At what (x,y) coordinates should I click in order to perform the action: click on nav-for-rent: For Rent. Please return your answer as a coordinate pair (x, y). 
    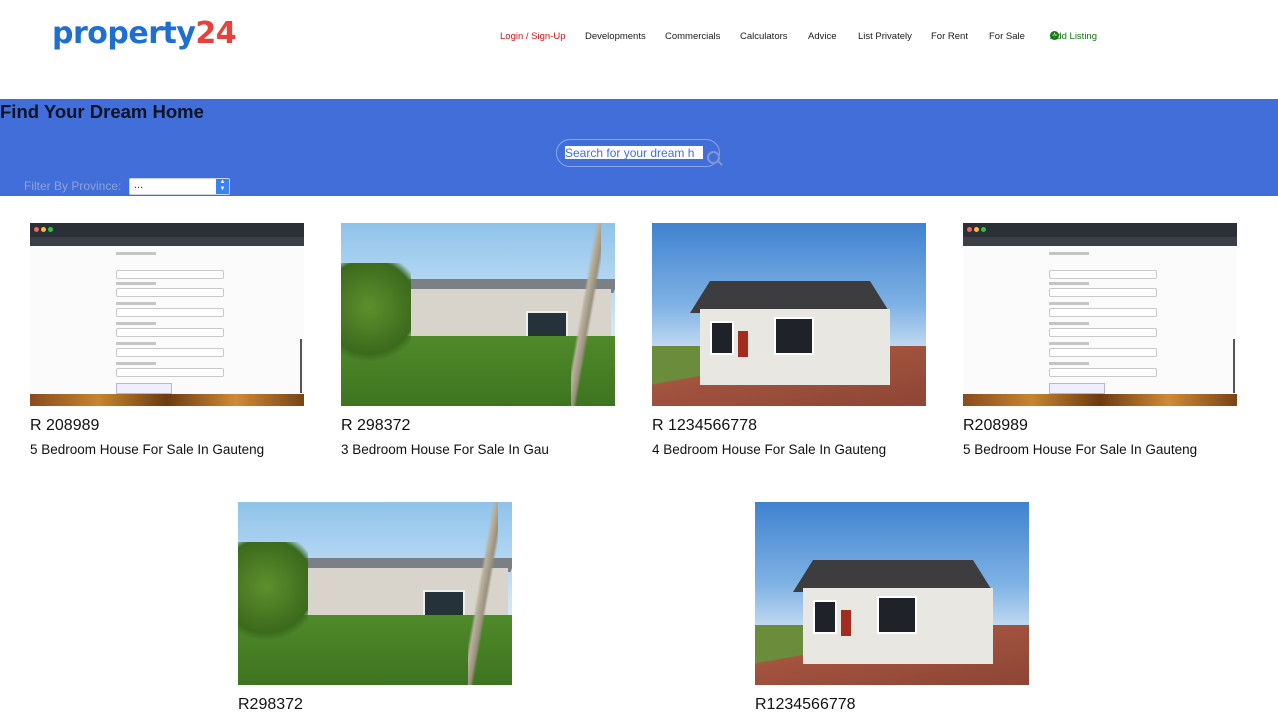
    Looking at the image, I should click on (949, 36).